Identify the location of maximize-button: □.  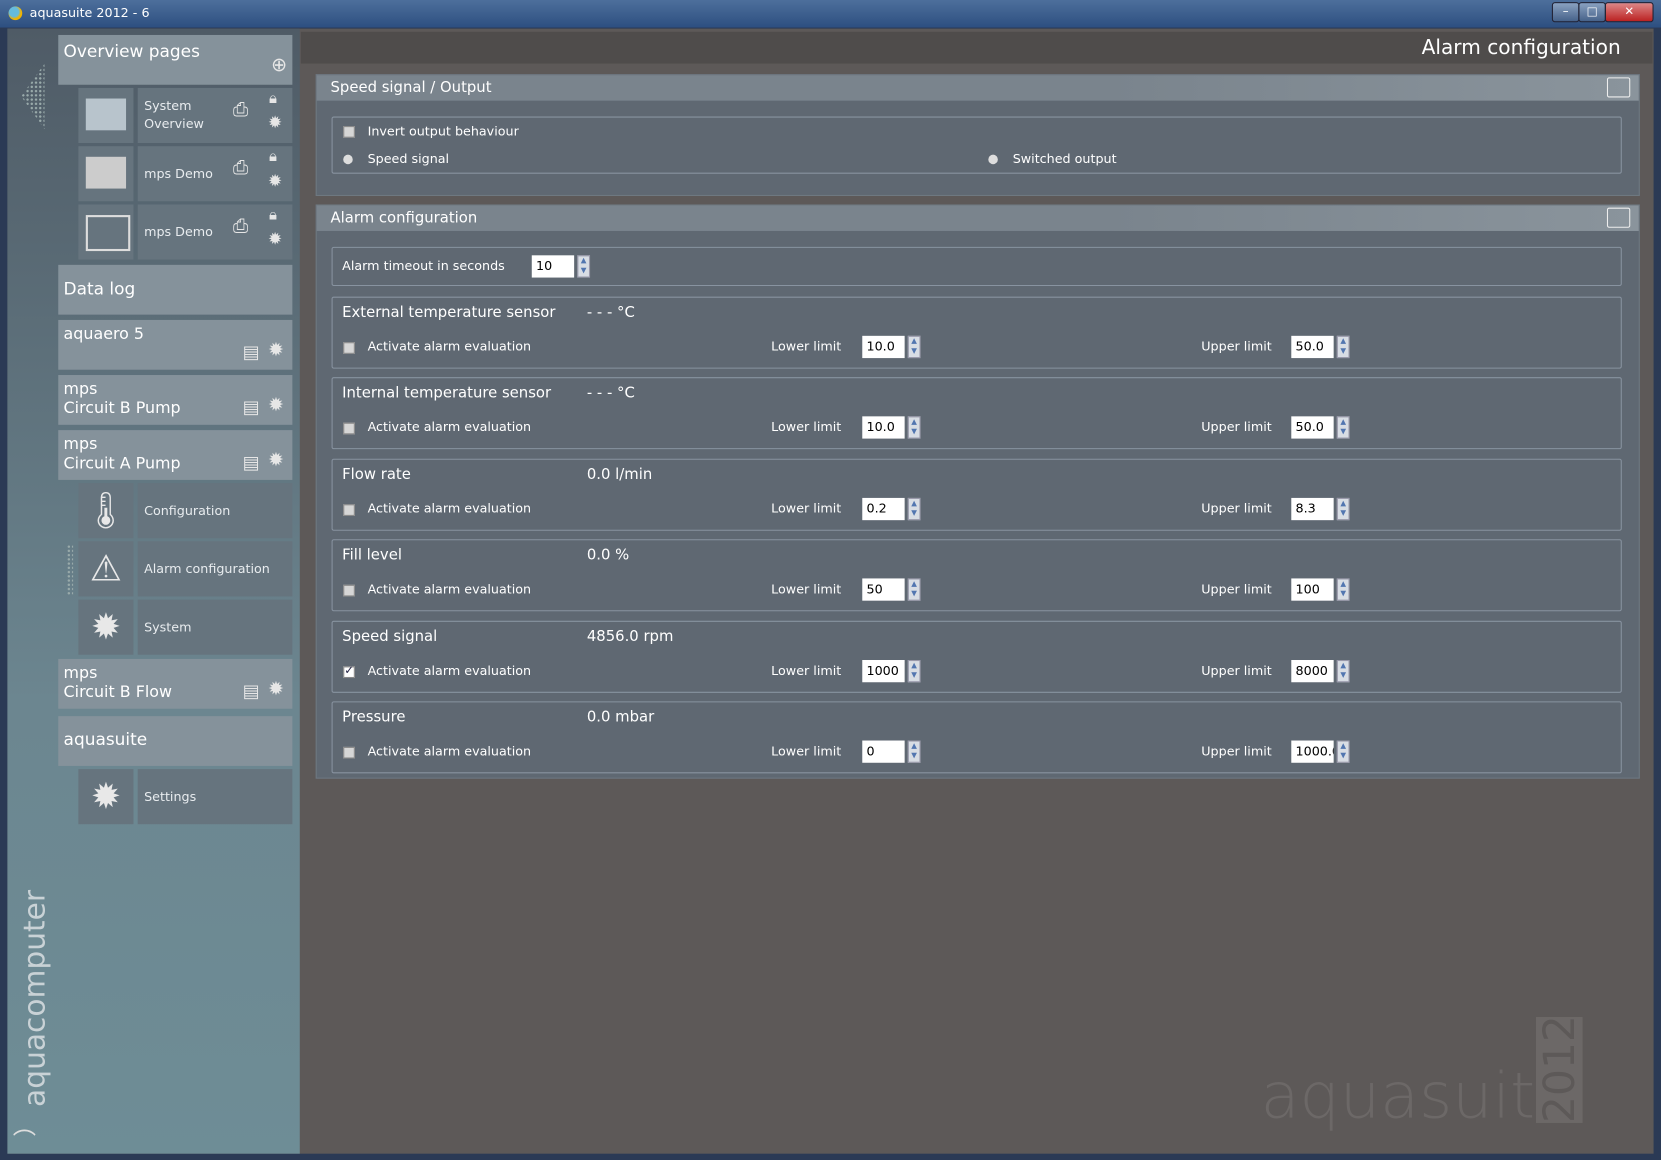
(1592, 12).